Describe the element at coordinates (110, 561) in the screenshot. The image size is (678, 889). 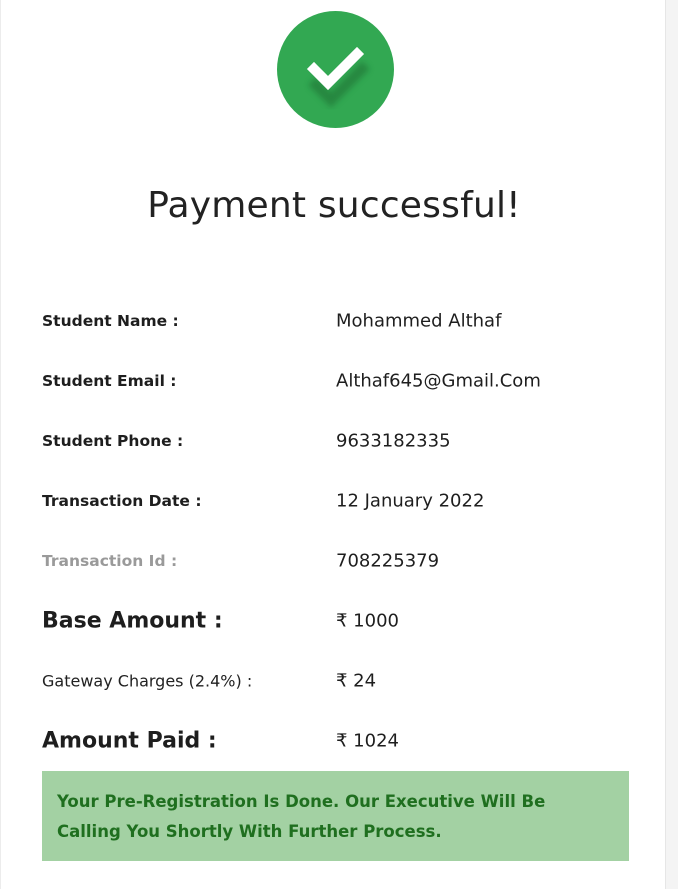
I see `detail-label: Transaction Id :` at that location.